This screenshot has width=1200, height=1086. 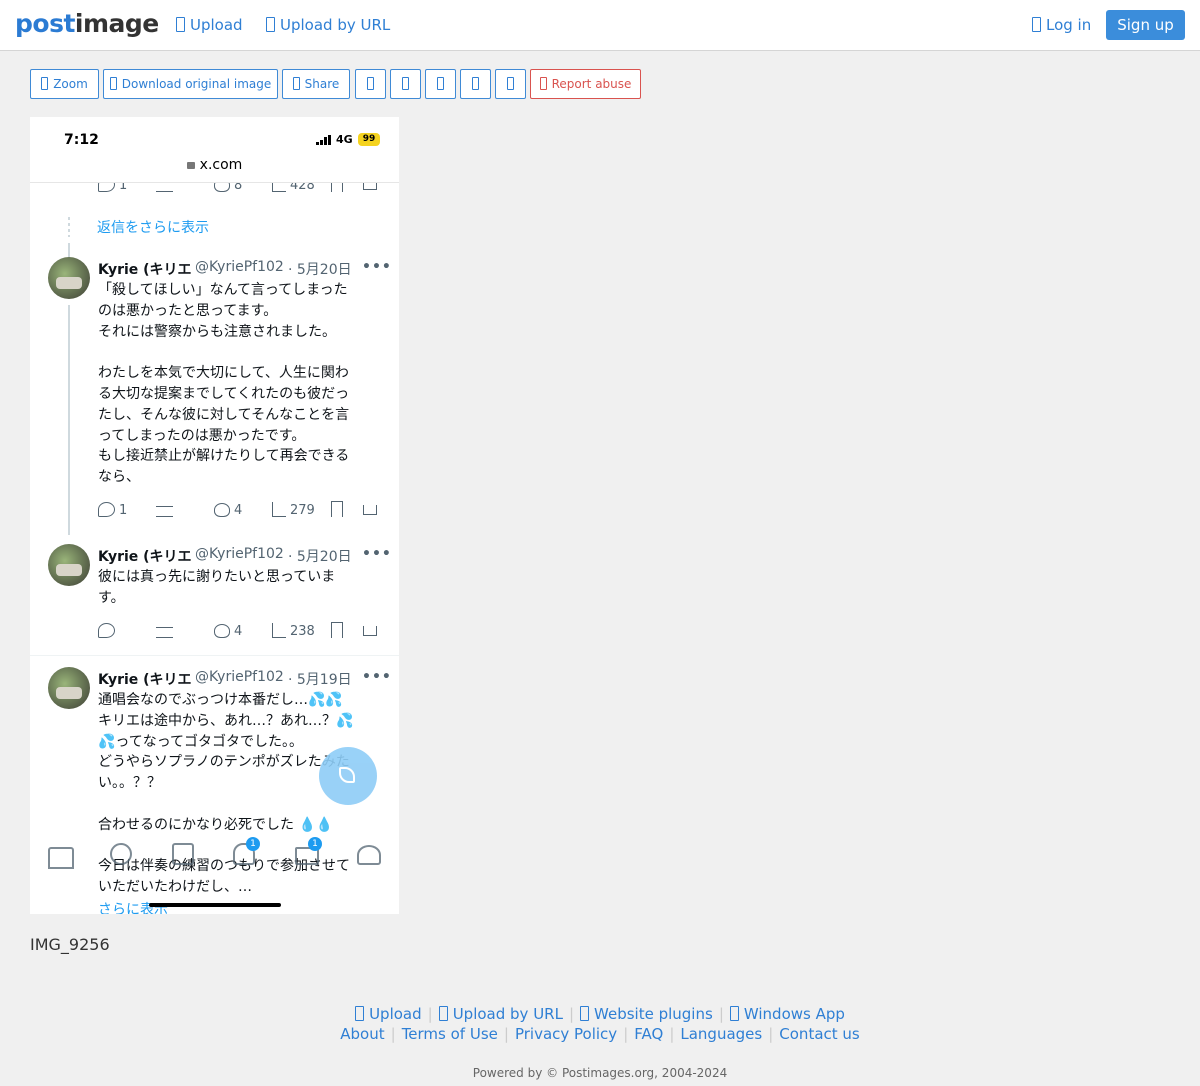 I want to click on view-count: 238, so click(x=293, y=632).